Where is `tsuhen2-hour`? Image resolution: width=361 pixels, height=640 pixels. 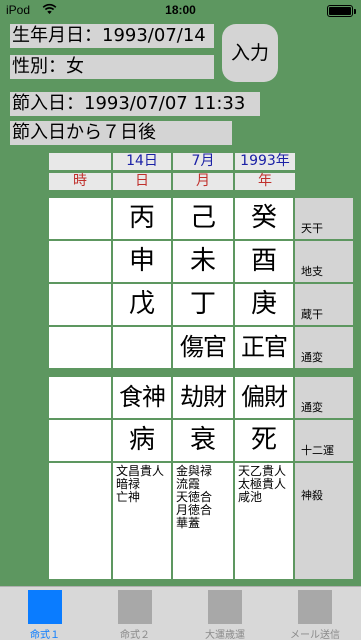 tsuhen2-hour is located at coordinates (80, 397).